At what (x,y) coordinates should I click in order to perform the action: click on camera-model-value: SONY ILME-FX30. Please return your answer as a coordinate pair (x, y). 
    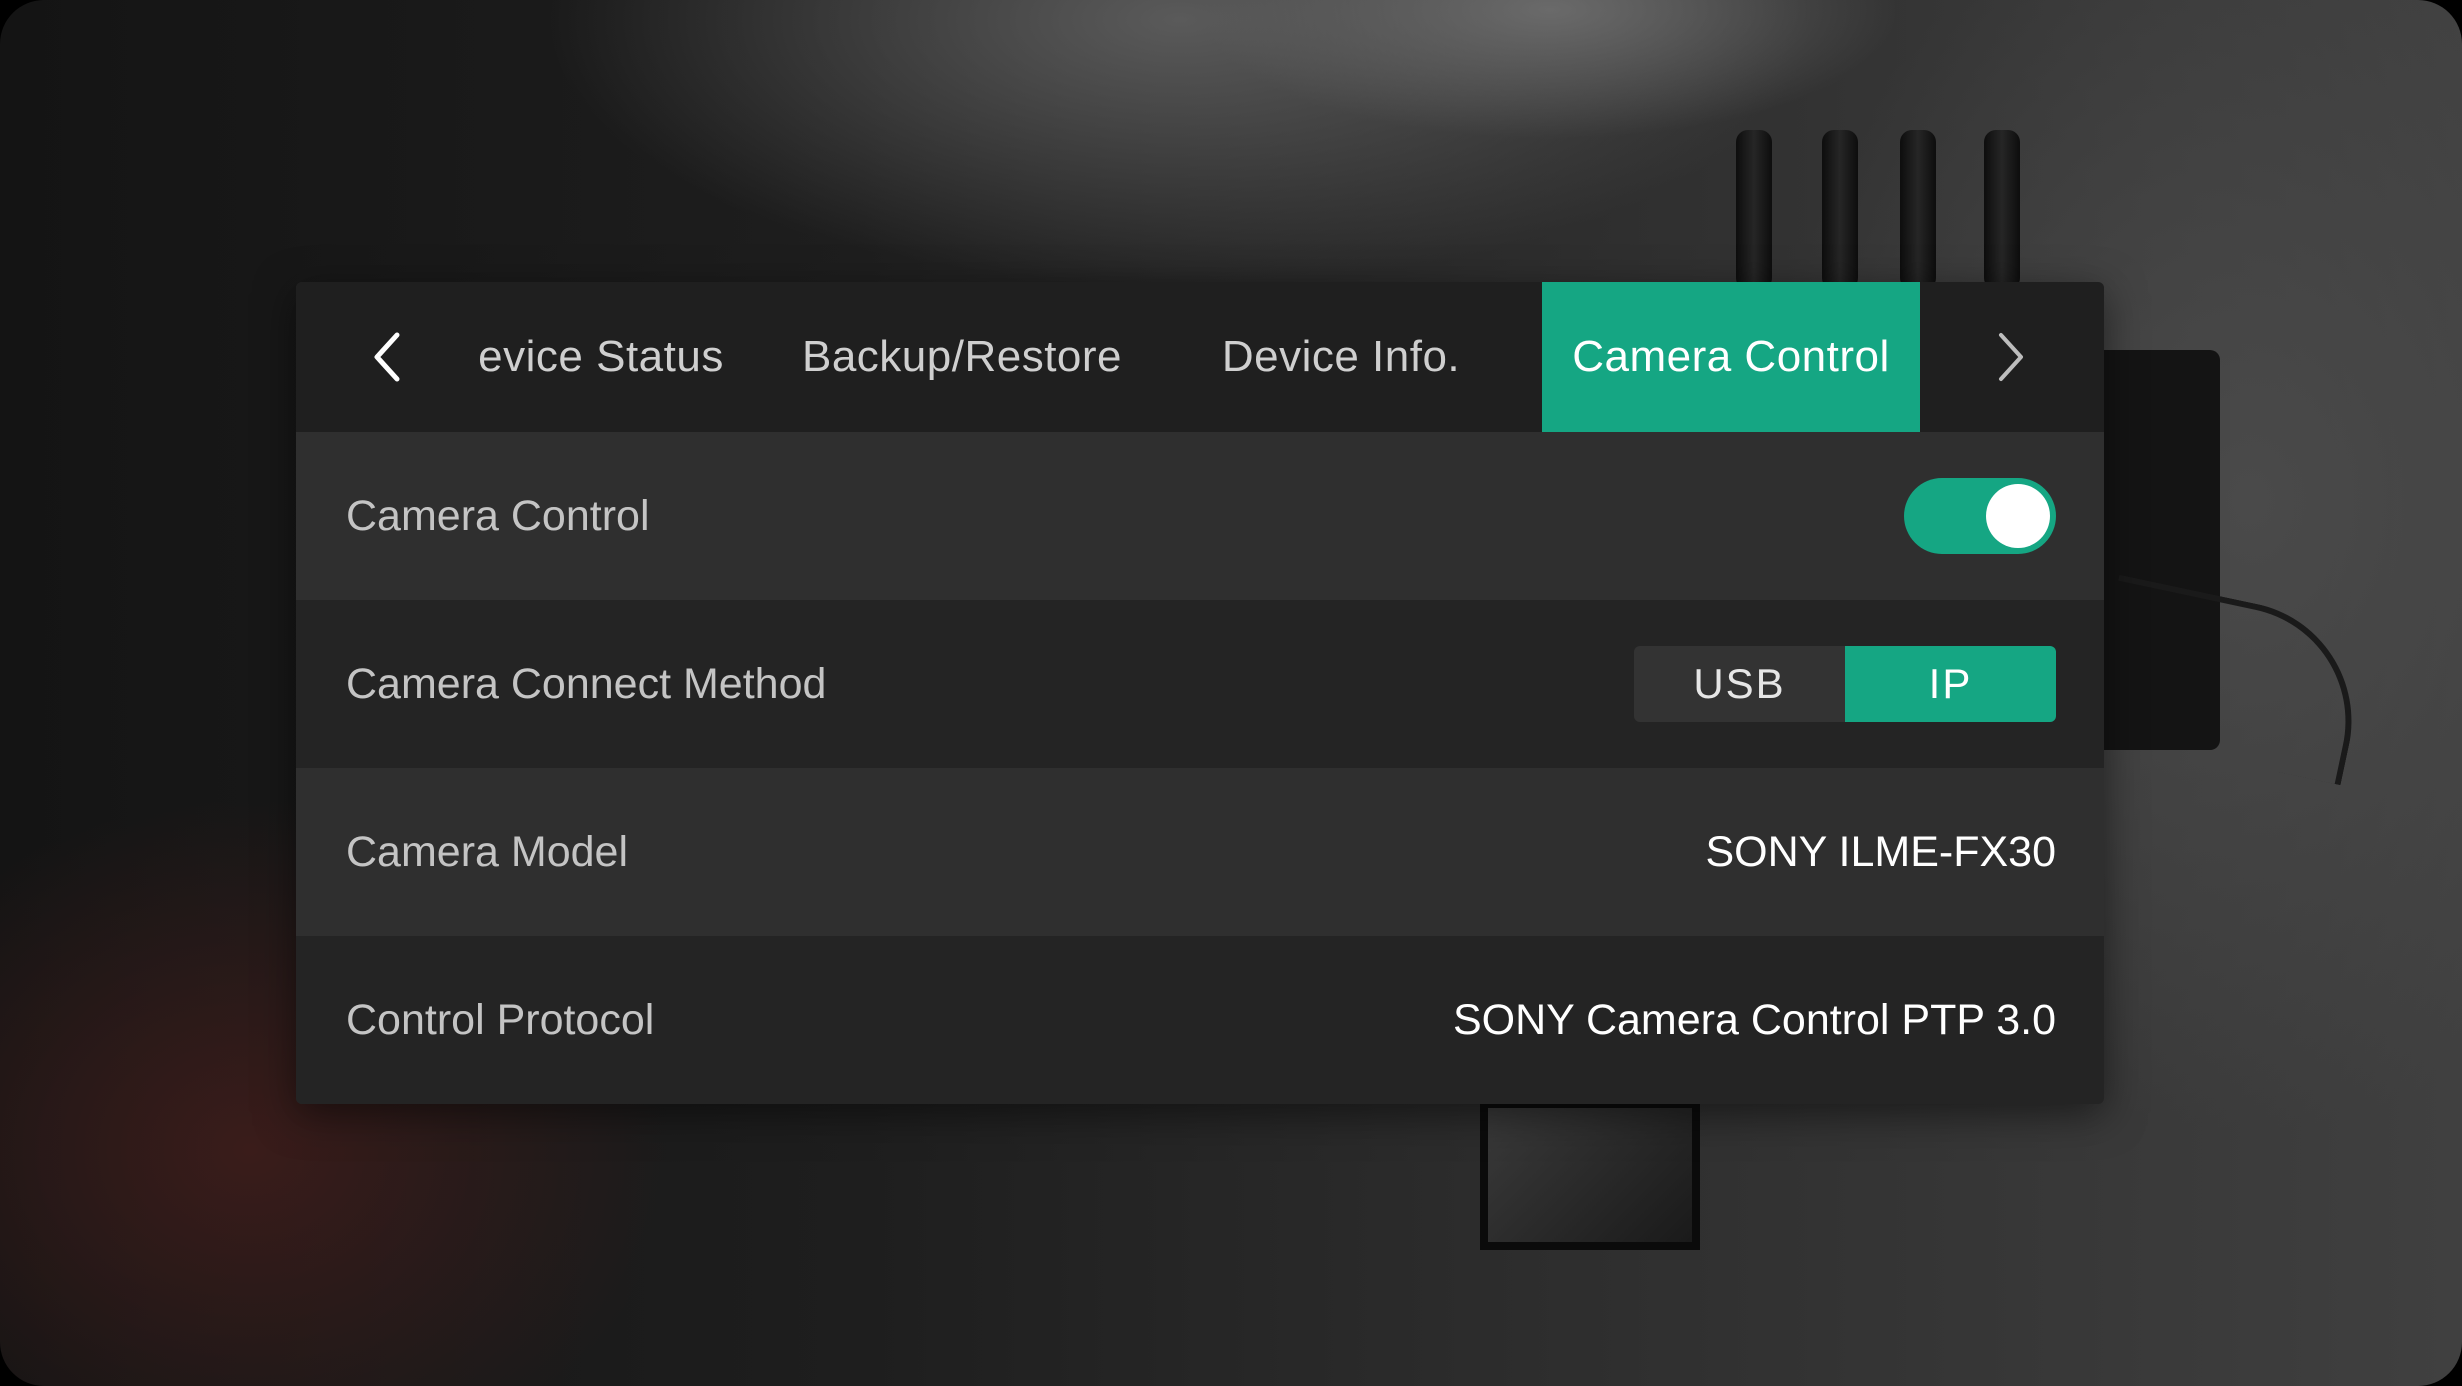
    Looking at the image, I should click on (1881, 851).